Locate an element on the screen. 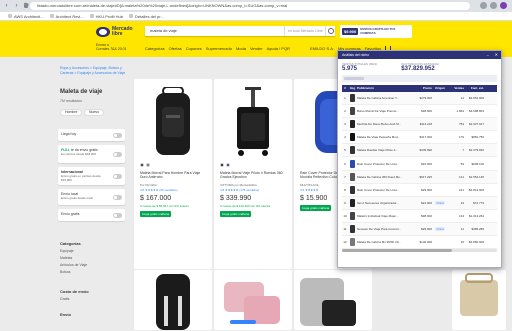  promo-banner: $9.900 ENVÍOS GRATIS EN TUS COMPRAS is located at coordinates (376, 31).